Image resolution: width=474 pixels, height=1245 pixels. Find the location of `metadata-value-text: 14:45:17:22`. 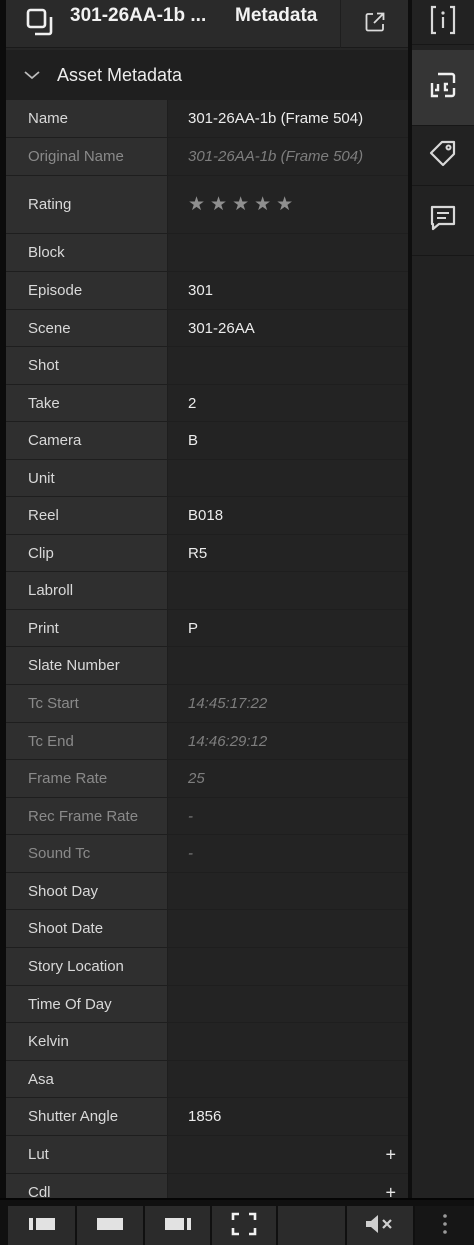

metadata-value-text: 14:45:17:22 is located at coordinates (228, 703).